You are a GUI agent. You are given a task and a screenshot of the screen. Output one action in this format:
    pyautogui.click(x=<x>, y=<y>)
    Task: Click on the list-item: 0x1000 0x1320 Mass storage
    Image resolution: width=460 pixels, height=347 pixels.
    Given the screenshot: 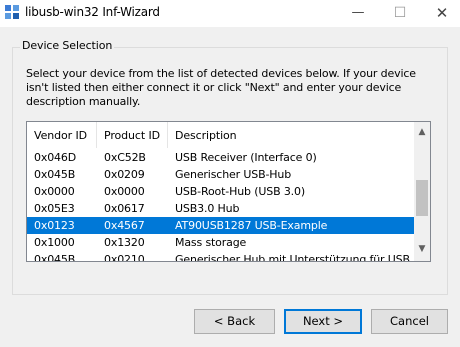 What is the action you would take?
    pyautogui.click(x=220, y=242)
    